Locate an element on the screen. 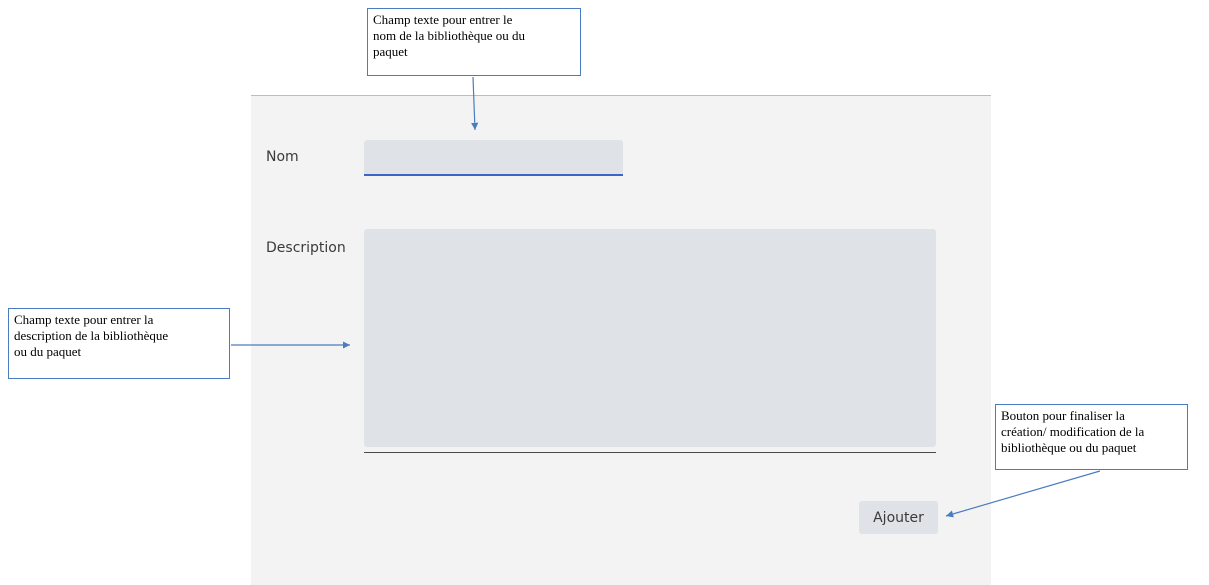 This screenshot has height=585, width=1209. description-underline is located at coordinates (650, 452).